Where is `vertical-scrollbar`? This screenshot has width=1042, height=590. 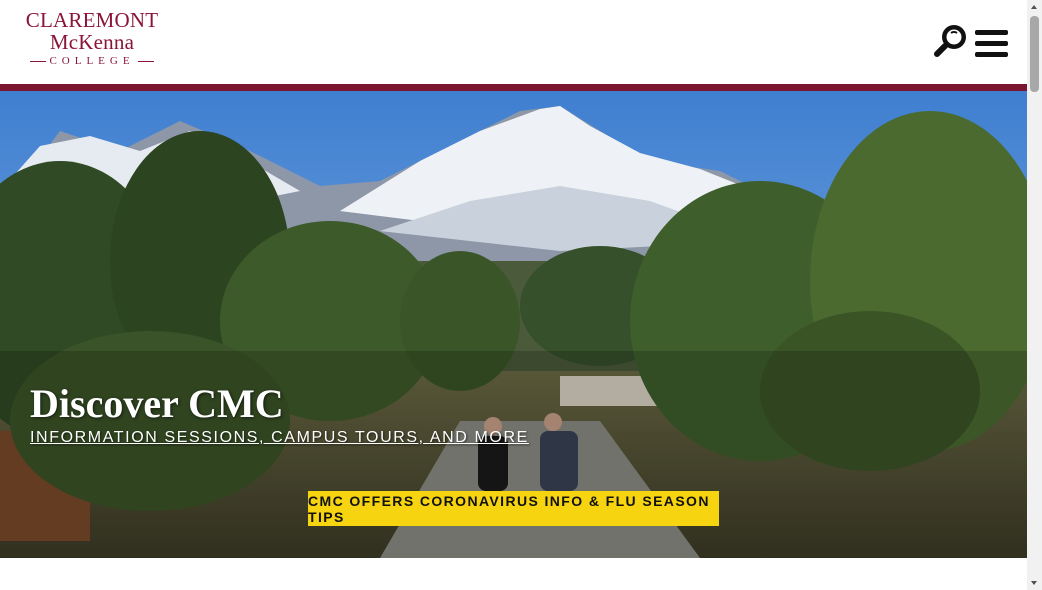 vertical-scrollbar is located at coordinates (1034, 295).